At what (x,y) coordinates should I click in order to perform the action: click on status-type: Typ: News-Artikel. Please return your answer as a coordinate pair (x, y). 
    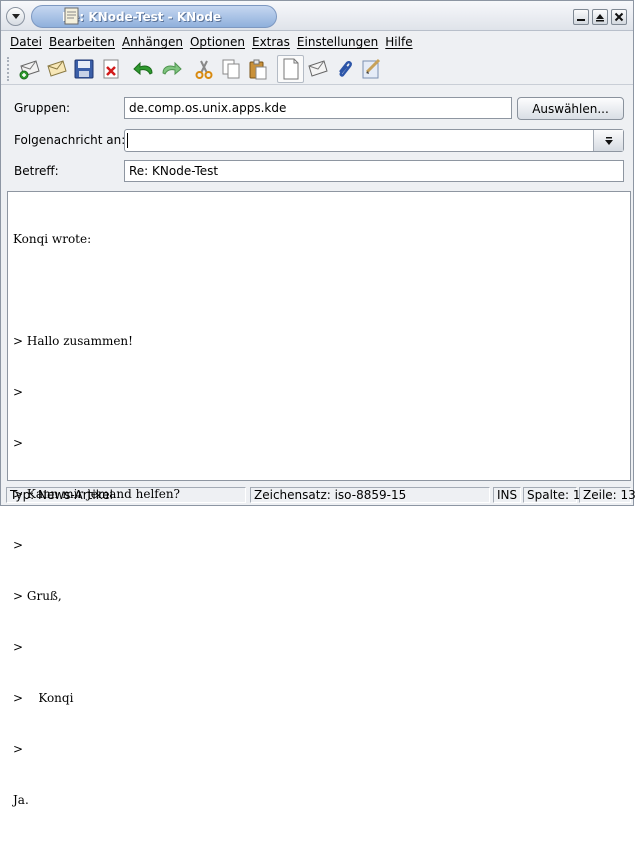
    Looking at the image, I should click on (126, 495).